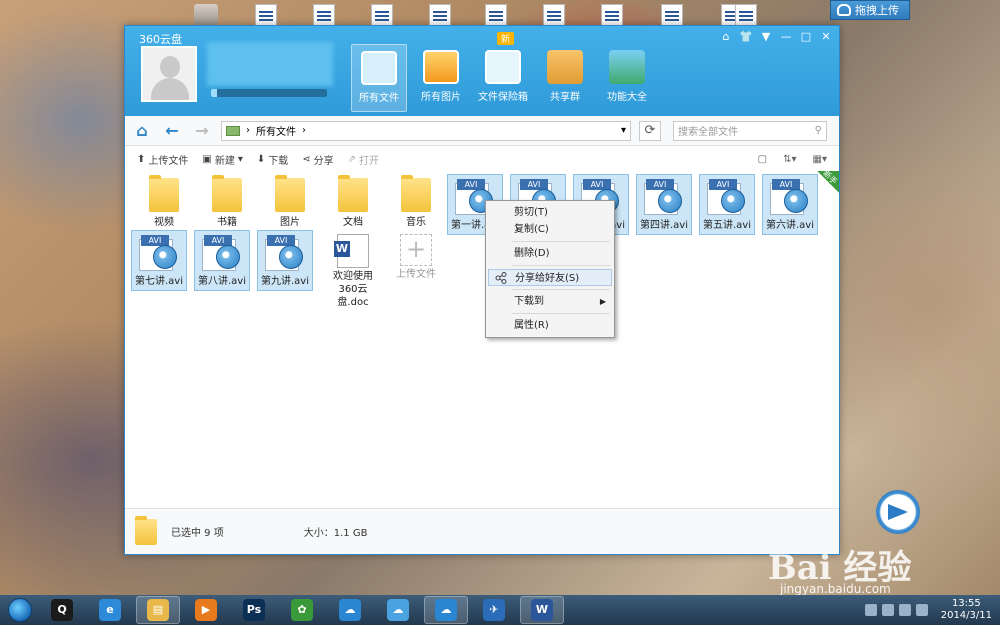  Describe the element at coordinates (416, 222) in the screenshot. I see `file-name: 音乐` at that location.